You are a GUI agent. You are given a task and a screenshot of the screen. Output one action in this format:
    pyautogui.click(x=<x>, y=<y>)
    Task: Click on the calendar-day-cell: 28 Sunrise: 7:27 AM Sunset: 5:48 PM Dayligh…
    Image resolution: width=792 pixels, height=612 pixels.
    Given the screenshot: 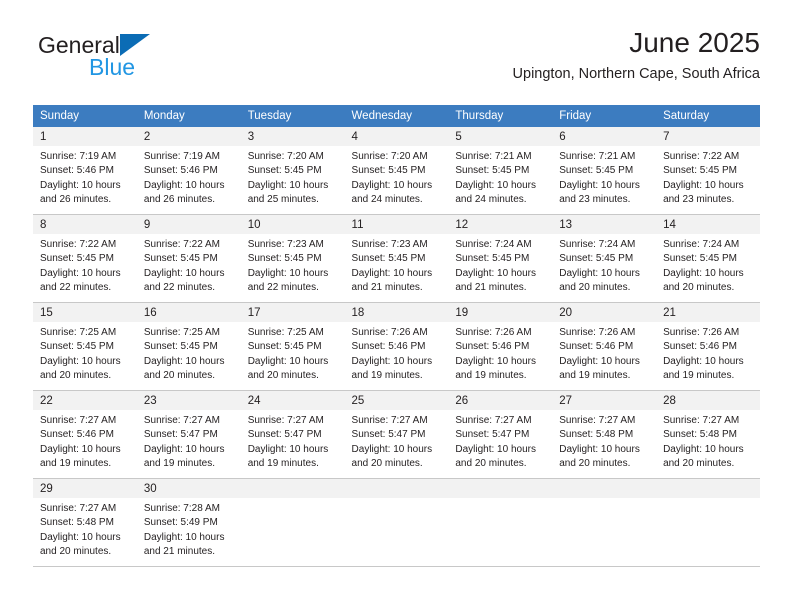 What is the action you would take?
    pyautogui.click(x=708, y=434)
    